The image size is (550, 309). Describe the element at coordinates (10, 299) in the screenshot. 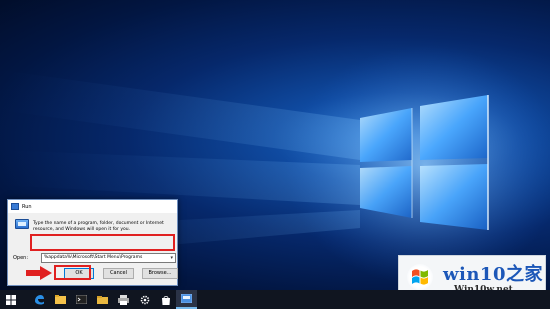

I see `start-icon` at that location.